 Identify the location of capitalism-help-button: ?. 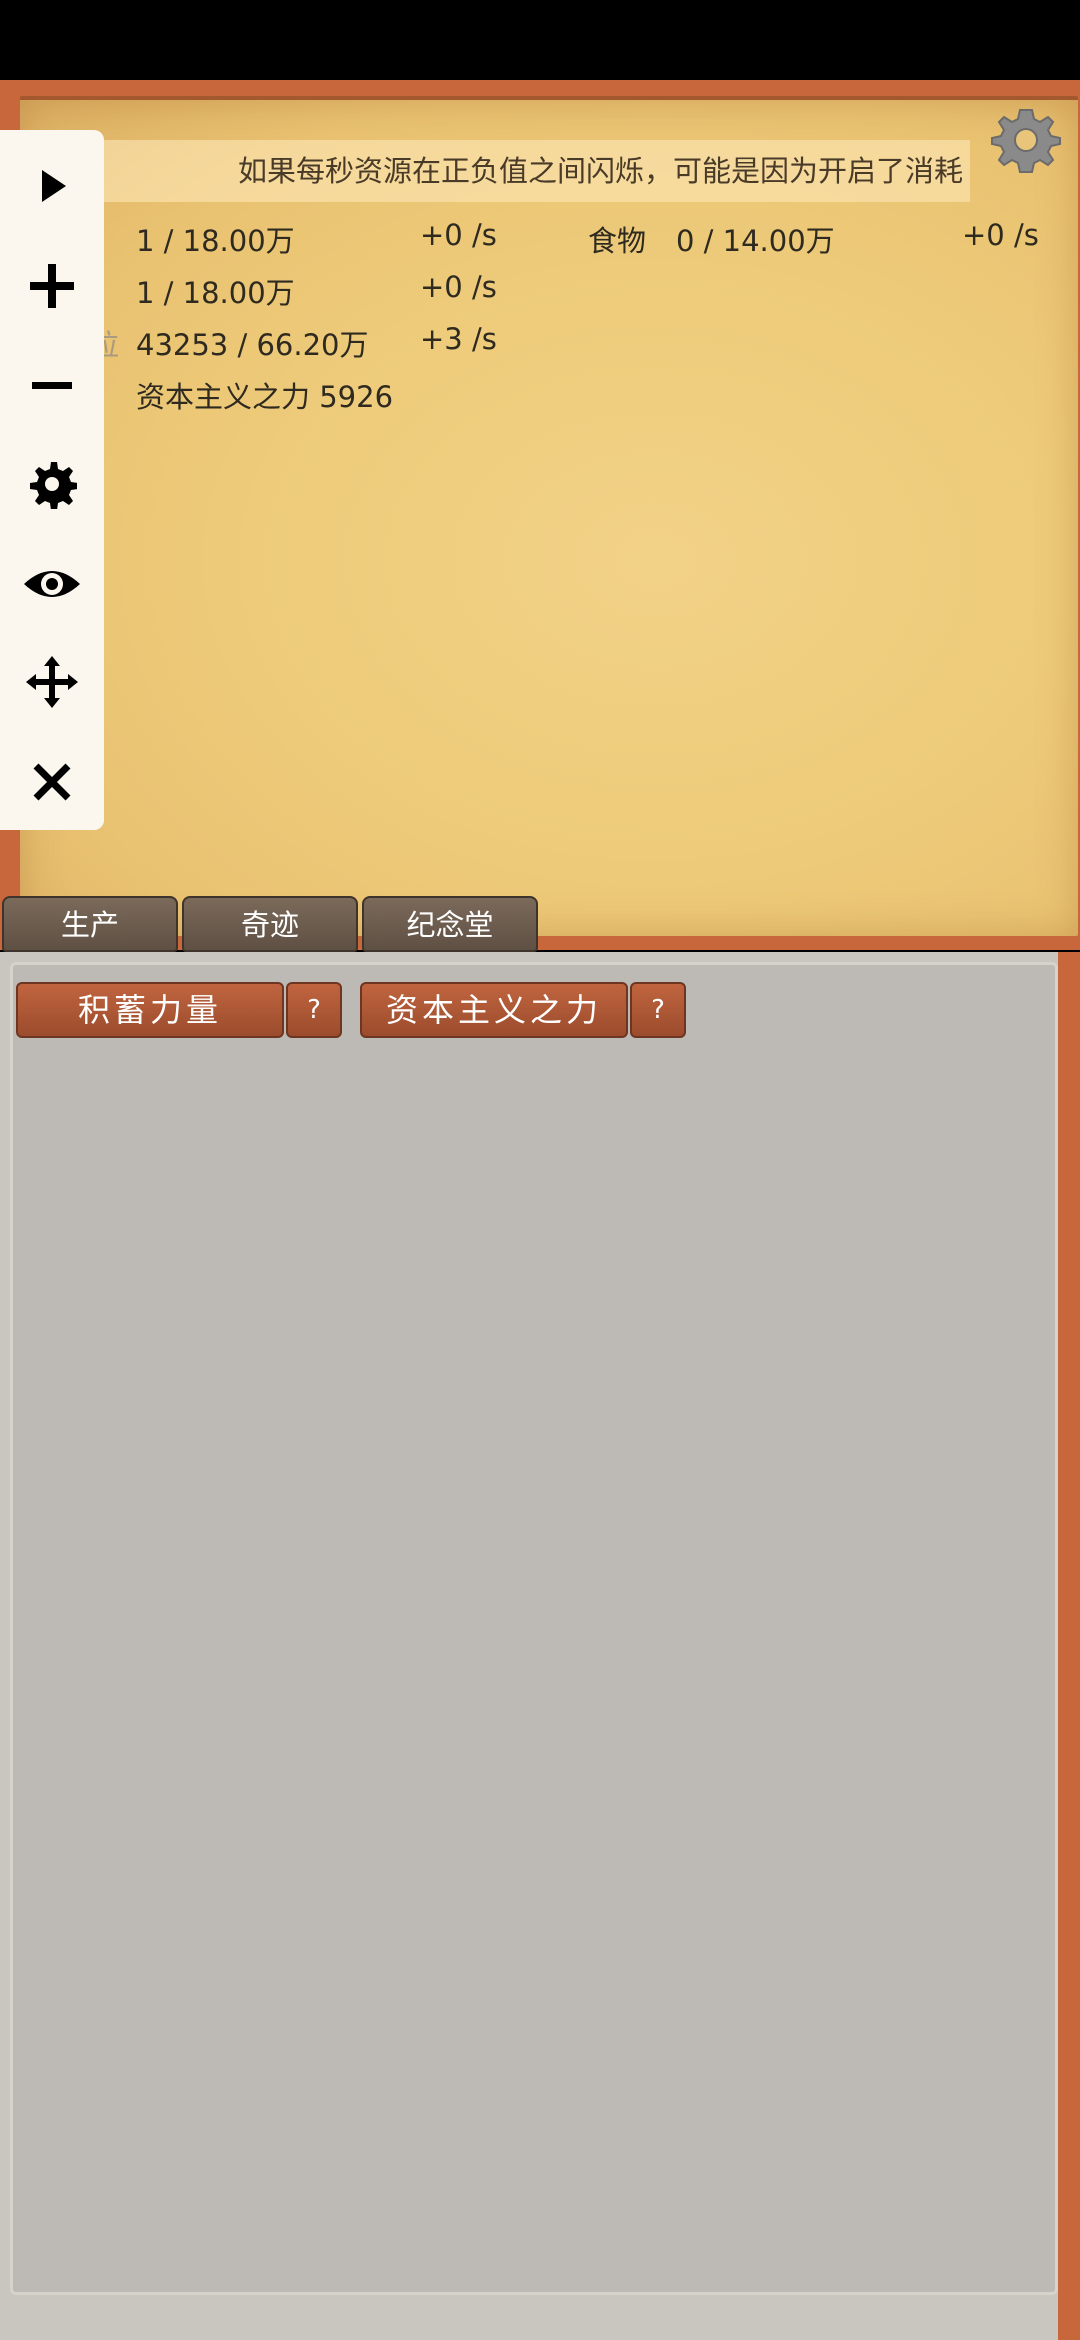
(658, 1010).